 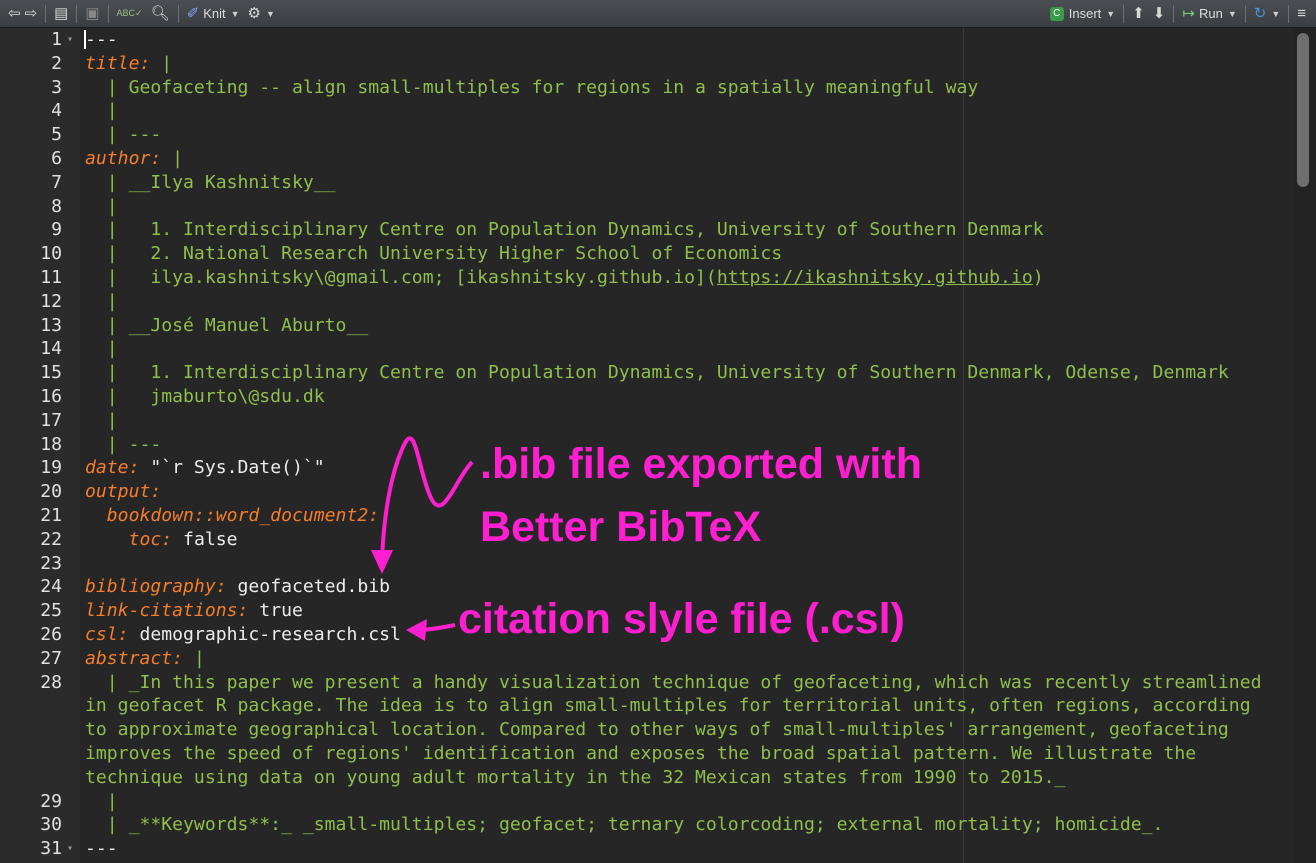 I want to click on csl-annotation: citation slyle file (.csl), so click(x=681, y=619).